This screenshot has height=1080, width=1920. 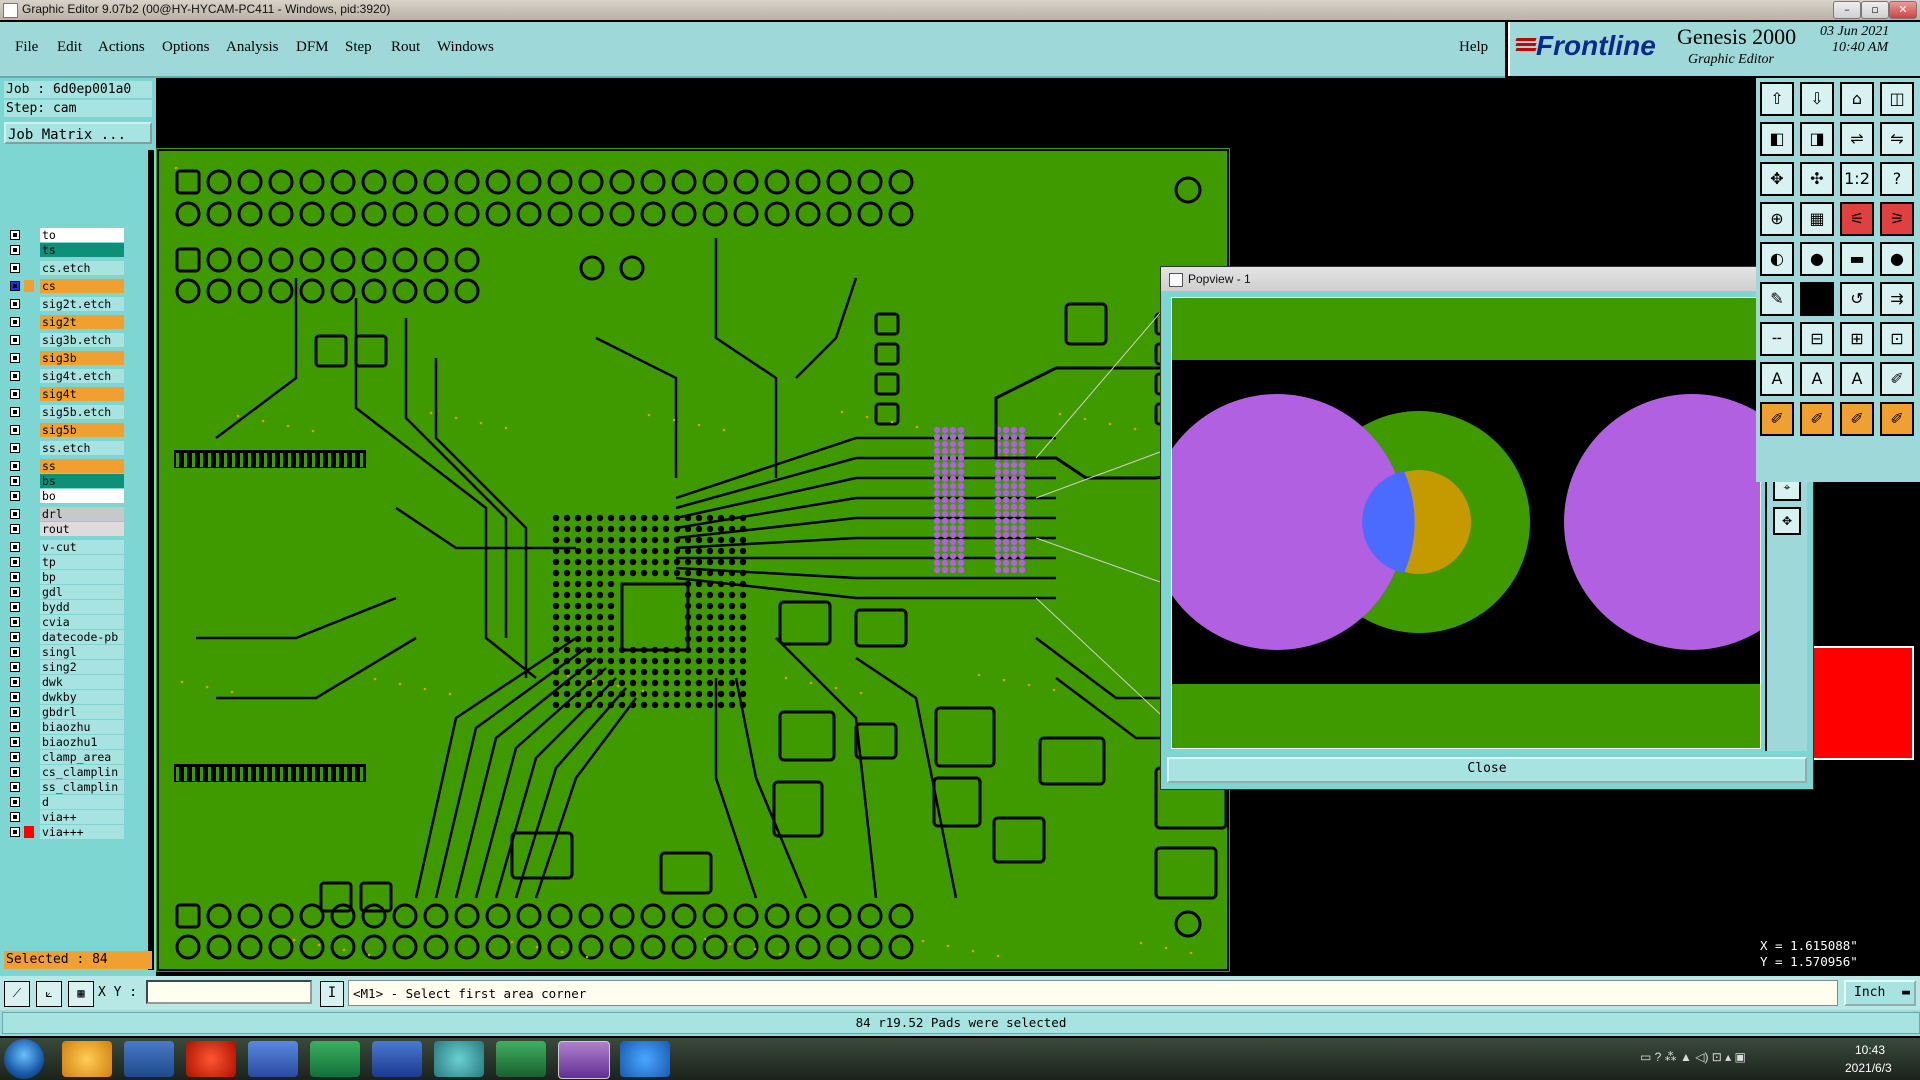 I want to click on layer-row: drl, so click(x=66, y=514).